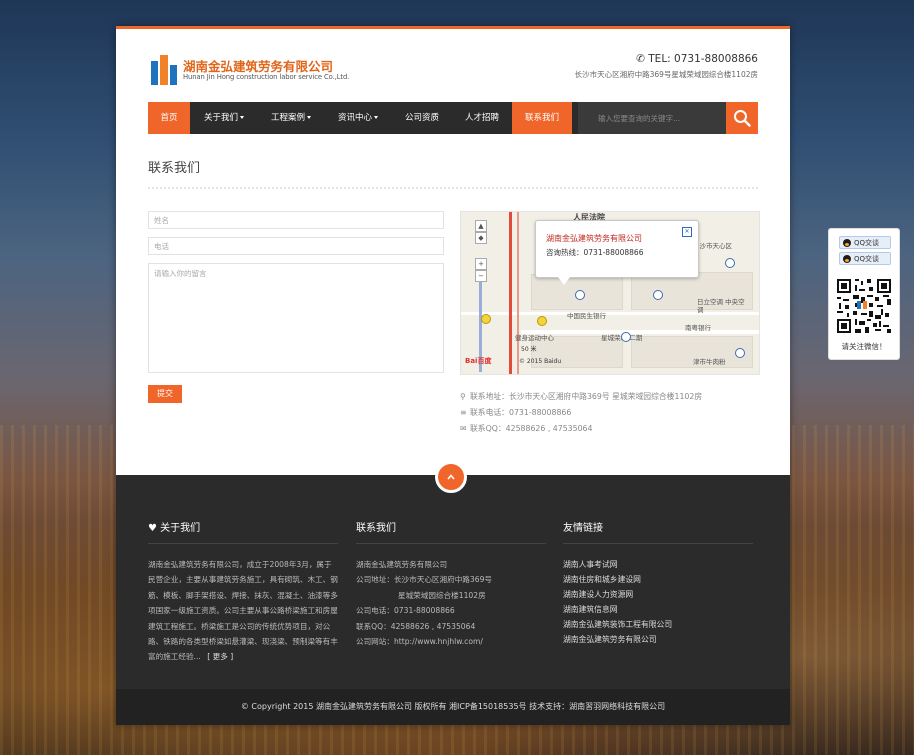  I want to click on baidu-logo: Bai百度, so click(478, 361).